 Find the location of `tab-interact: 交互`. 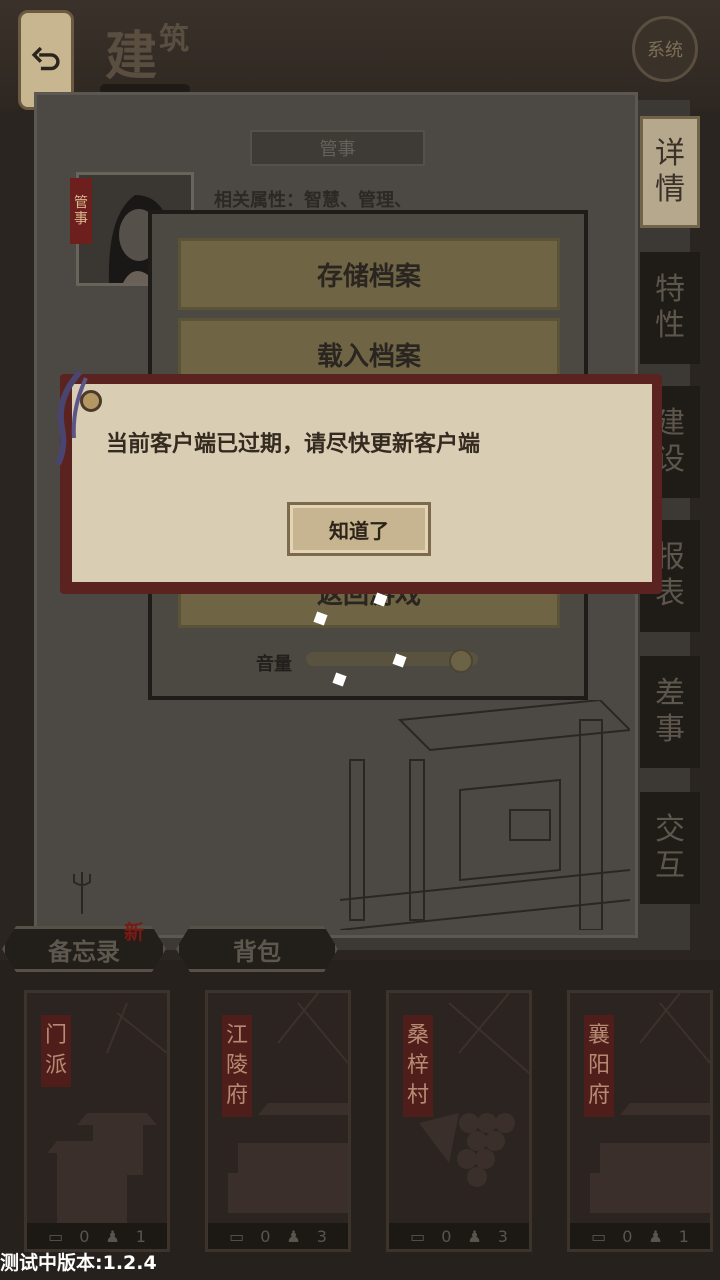

tab-interact: 交互 is located at coordinates (670, 848).